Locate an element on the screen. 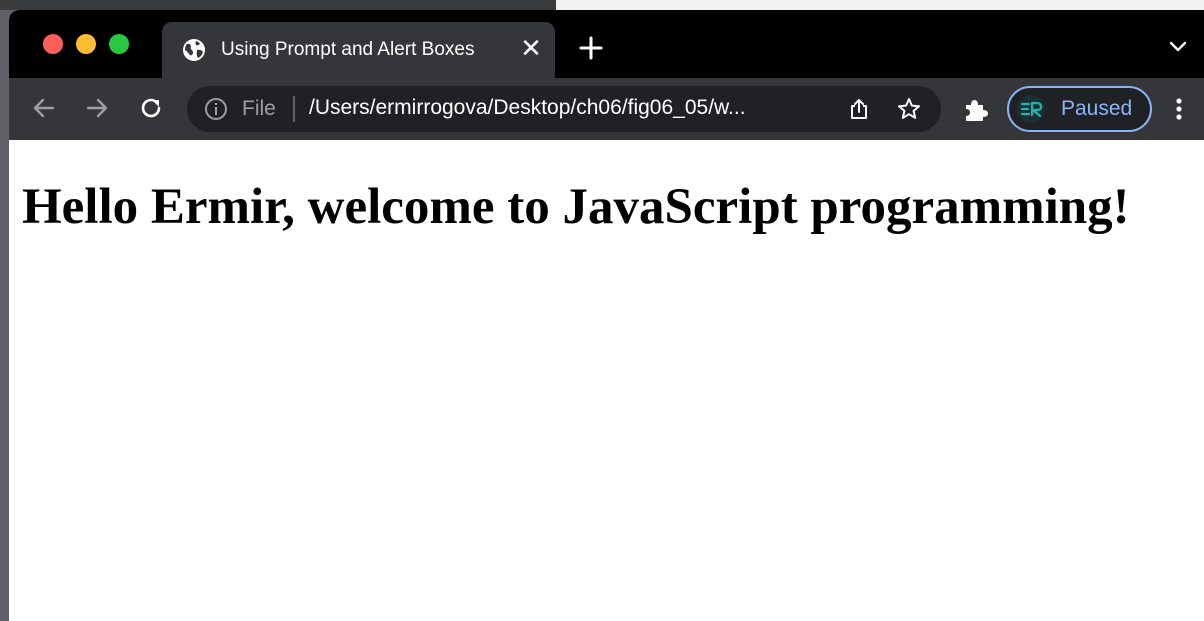 This screenshot has width=1204, height=621. new-tab-icon is located at coordinates (591, 48).